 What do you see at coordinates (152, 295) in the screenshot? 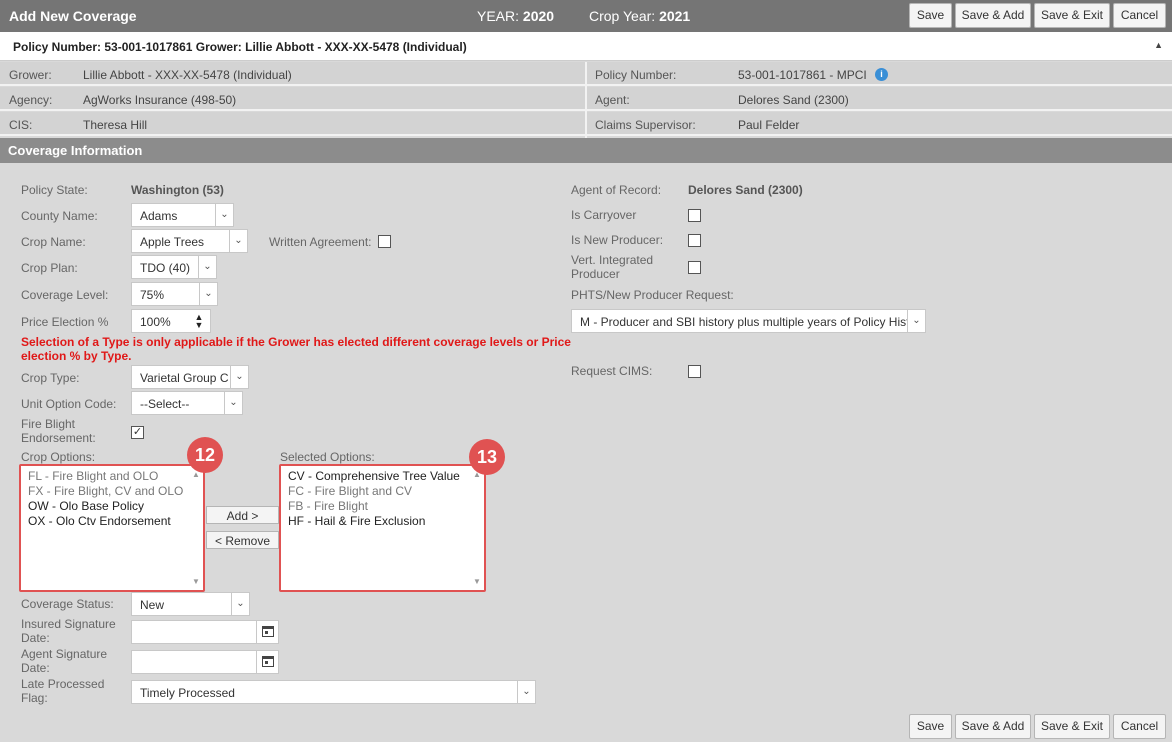
I see `coverage-level-select-value: 75%` at bounding box center [152, 295].